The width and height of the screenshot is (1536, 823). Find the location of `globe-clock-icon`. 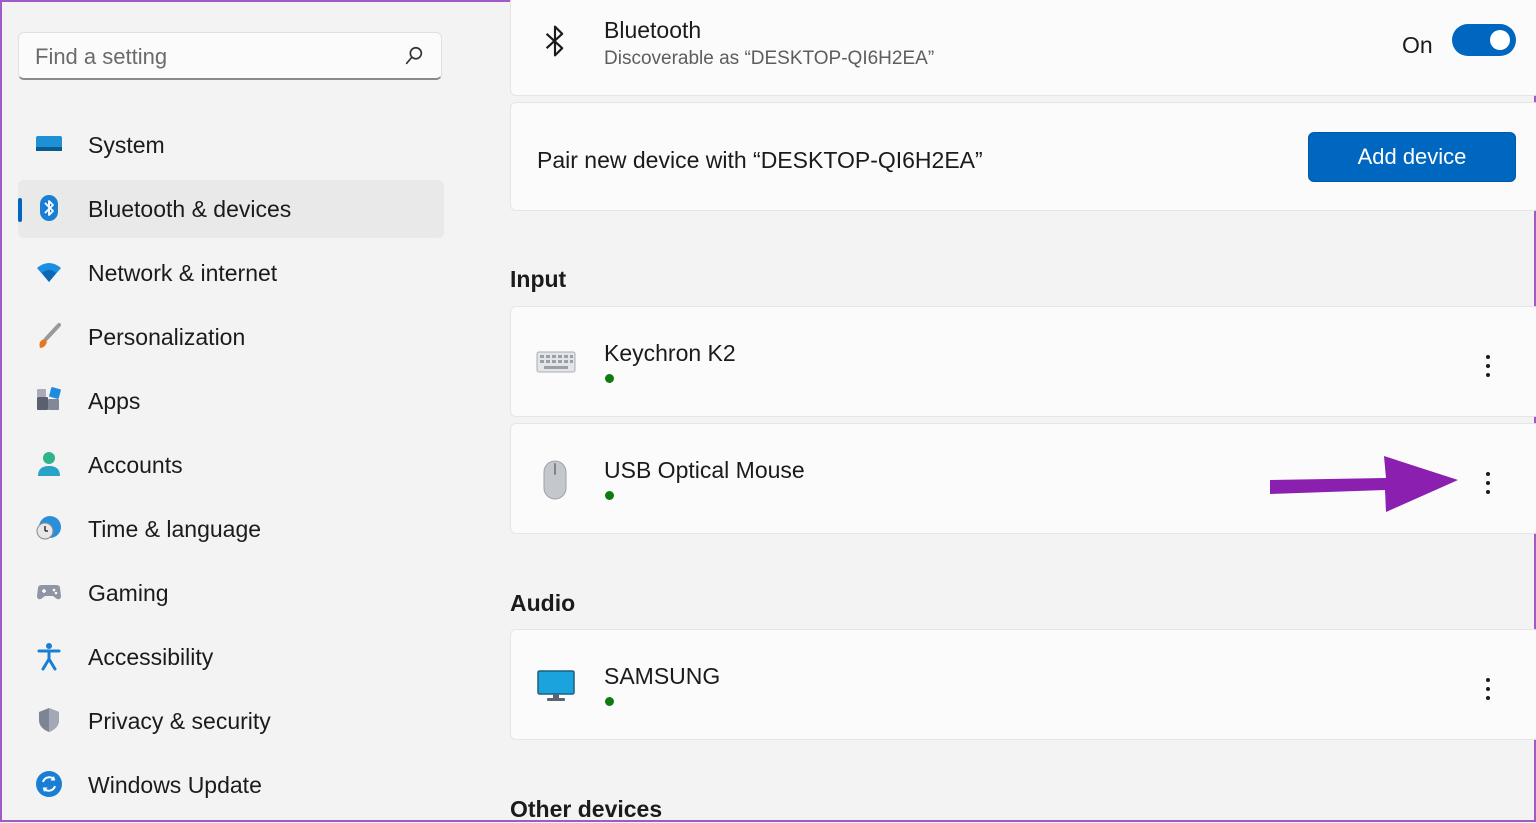

globe-clock-icon is located at coordinates (48, 528).